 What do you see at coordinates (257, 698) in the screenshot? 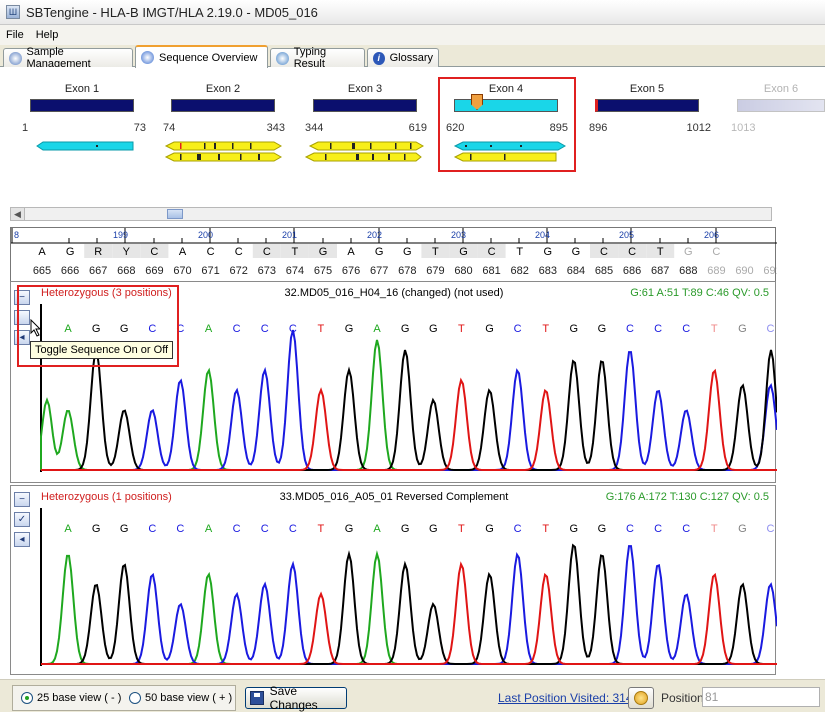
I see `save-disk-icon` at bounding box center [257, 698].